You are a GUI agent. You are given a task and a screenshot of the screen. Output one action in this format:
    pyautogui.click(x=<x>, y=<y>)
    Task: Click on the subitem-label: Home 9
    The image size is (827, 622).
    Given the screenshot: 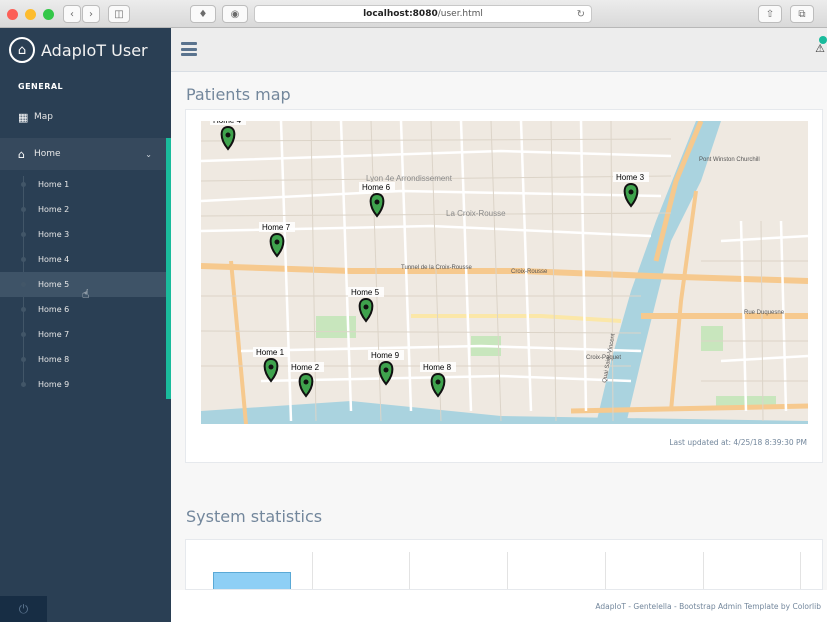 What is the action you would take?
    pyautogui.click(x=54, y=384)
    